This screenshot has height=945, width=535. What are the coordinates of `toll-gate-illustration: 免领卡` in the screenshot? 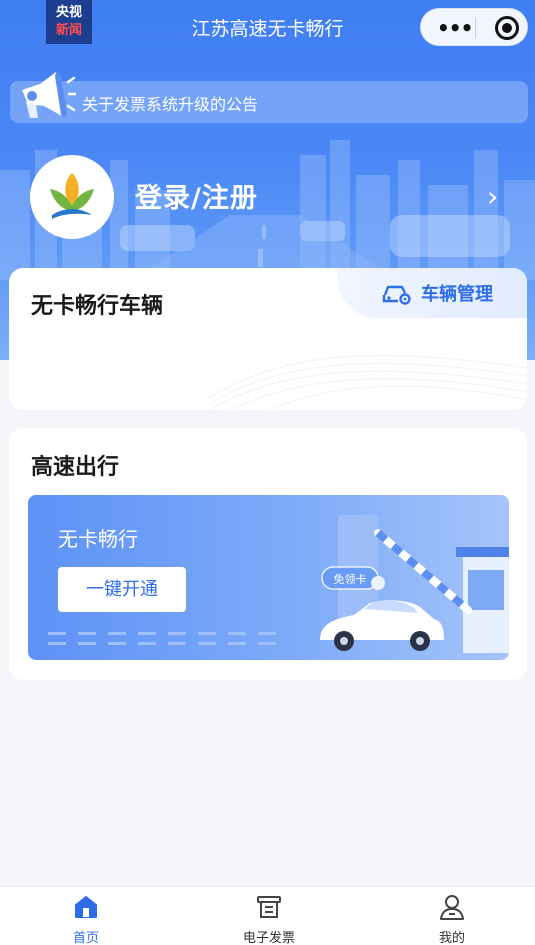 It's located at (414, 584).